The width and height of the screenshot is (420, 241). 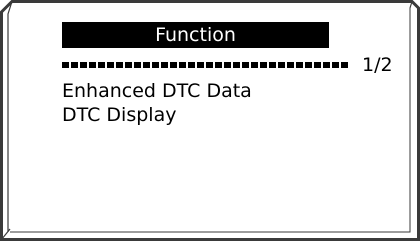 I want to click on dashed-separator, so click(x=205, y=65).